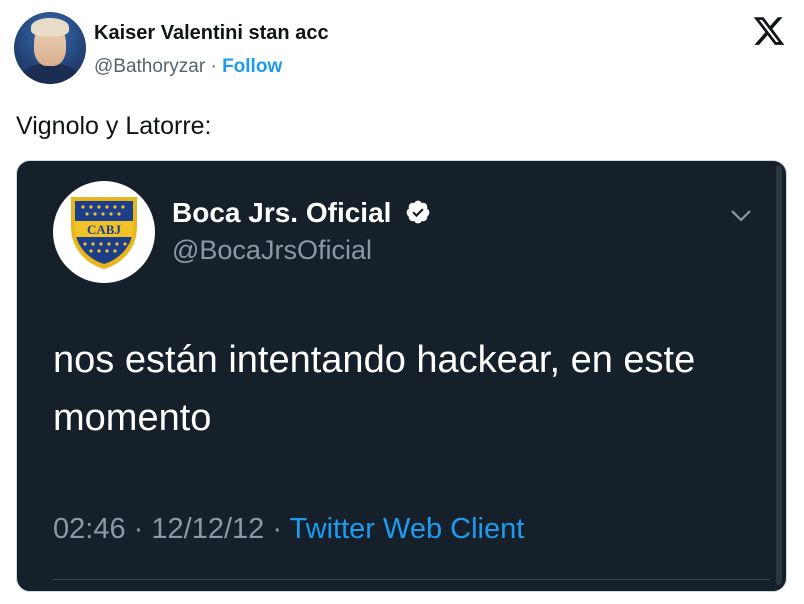 The image size is (804, 604). I want to click on embedded-author-name: Boca Jrs. Oficial, so click(301, 213).